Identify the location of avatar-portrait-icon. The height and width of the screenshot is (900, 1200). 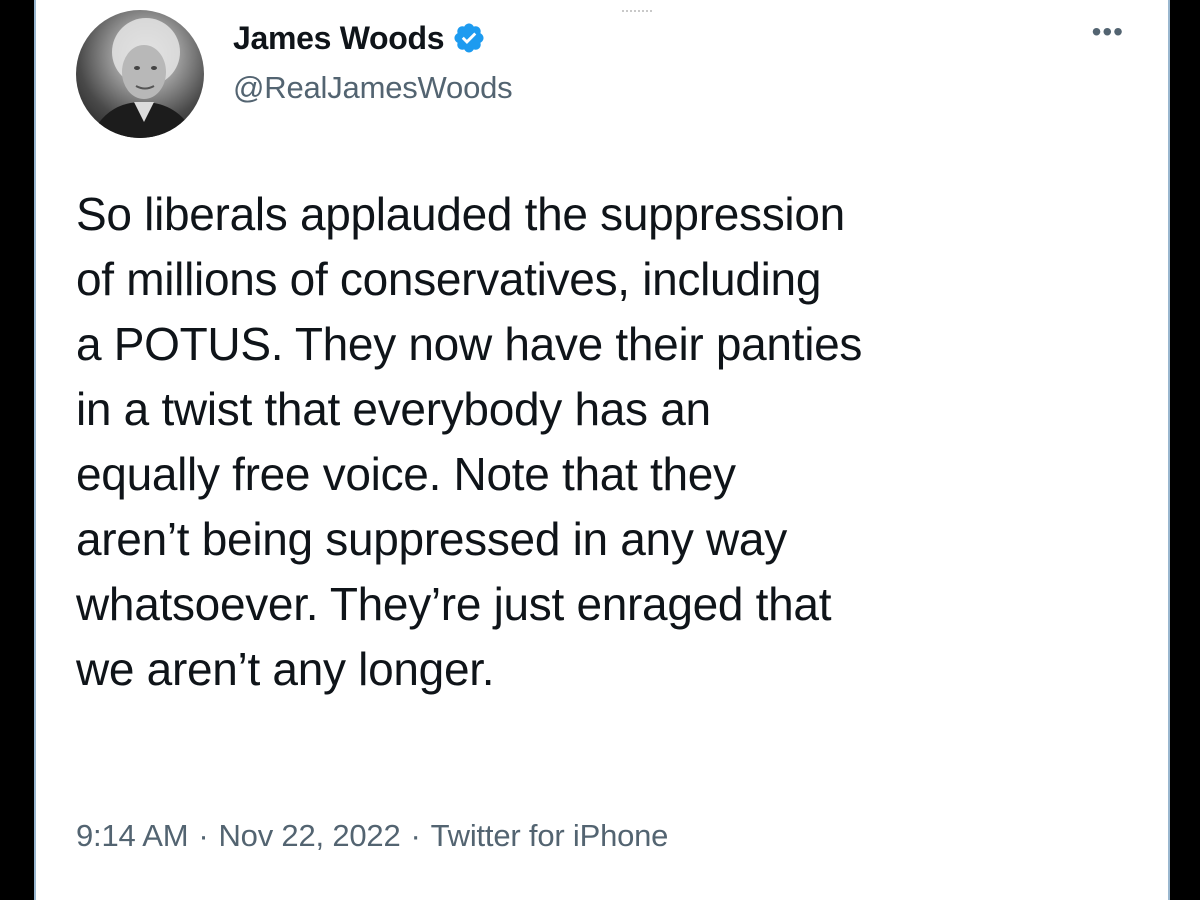
(143, 78).